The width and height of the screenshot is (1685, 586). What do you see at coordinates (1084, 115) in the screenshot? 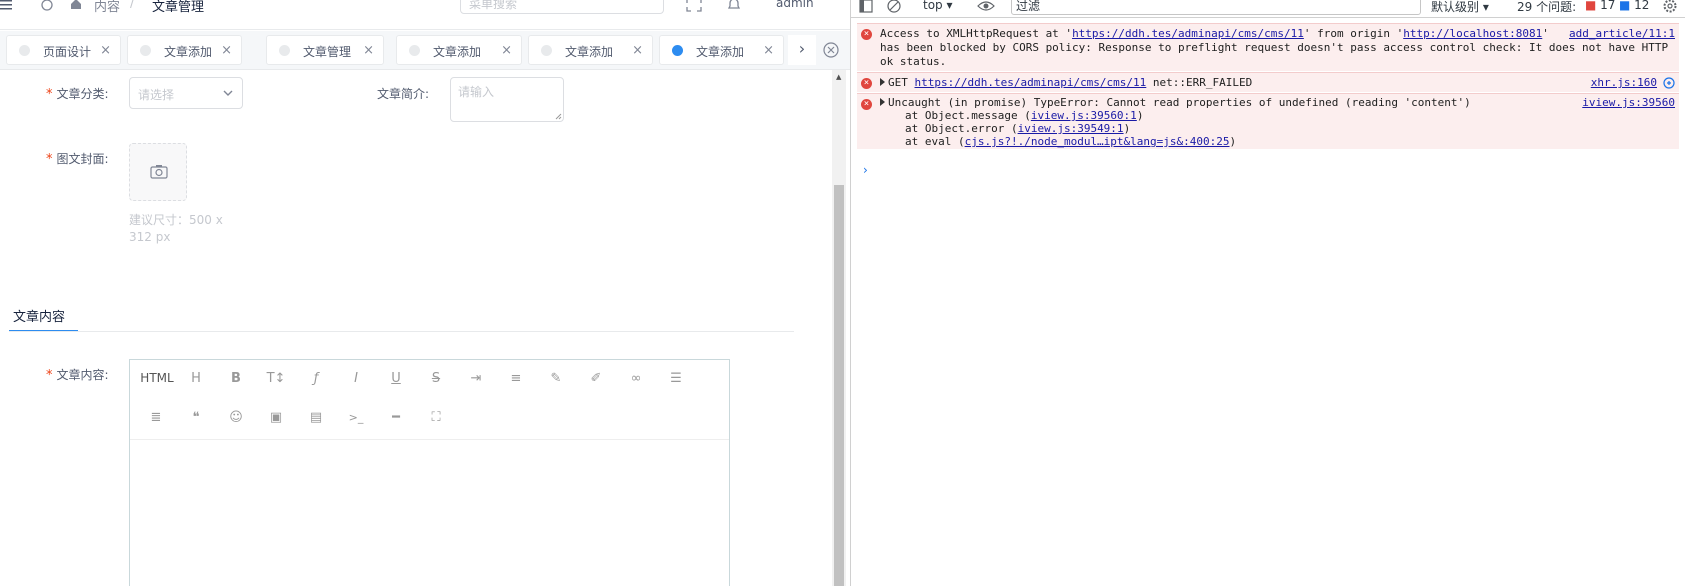
I see `stack-link: iview.js:39560:1` at bounding box center [1084, 115].